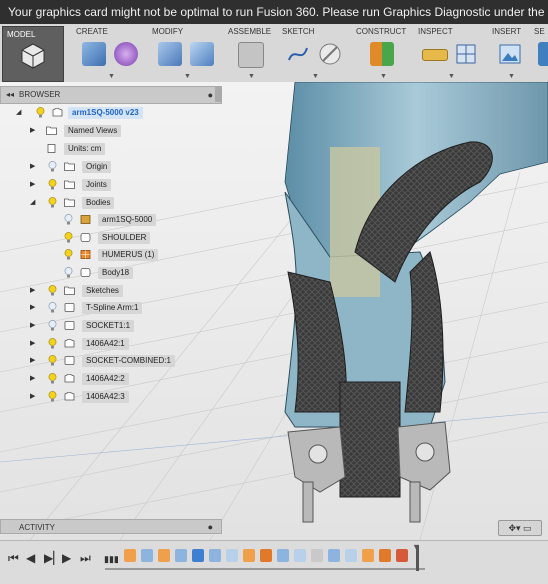 This screenshot has height=584, width=548. Describe the element at coordinates (111, 113) in the screenshot. I see `tree-root: ◢ arm1SQ-5000 v23` at that location.